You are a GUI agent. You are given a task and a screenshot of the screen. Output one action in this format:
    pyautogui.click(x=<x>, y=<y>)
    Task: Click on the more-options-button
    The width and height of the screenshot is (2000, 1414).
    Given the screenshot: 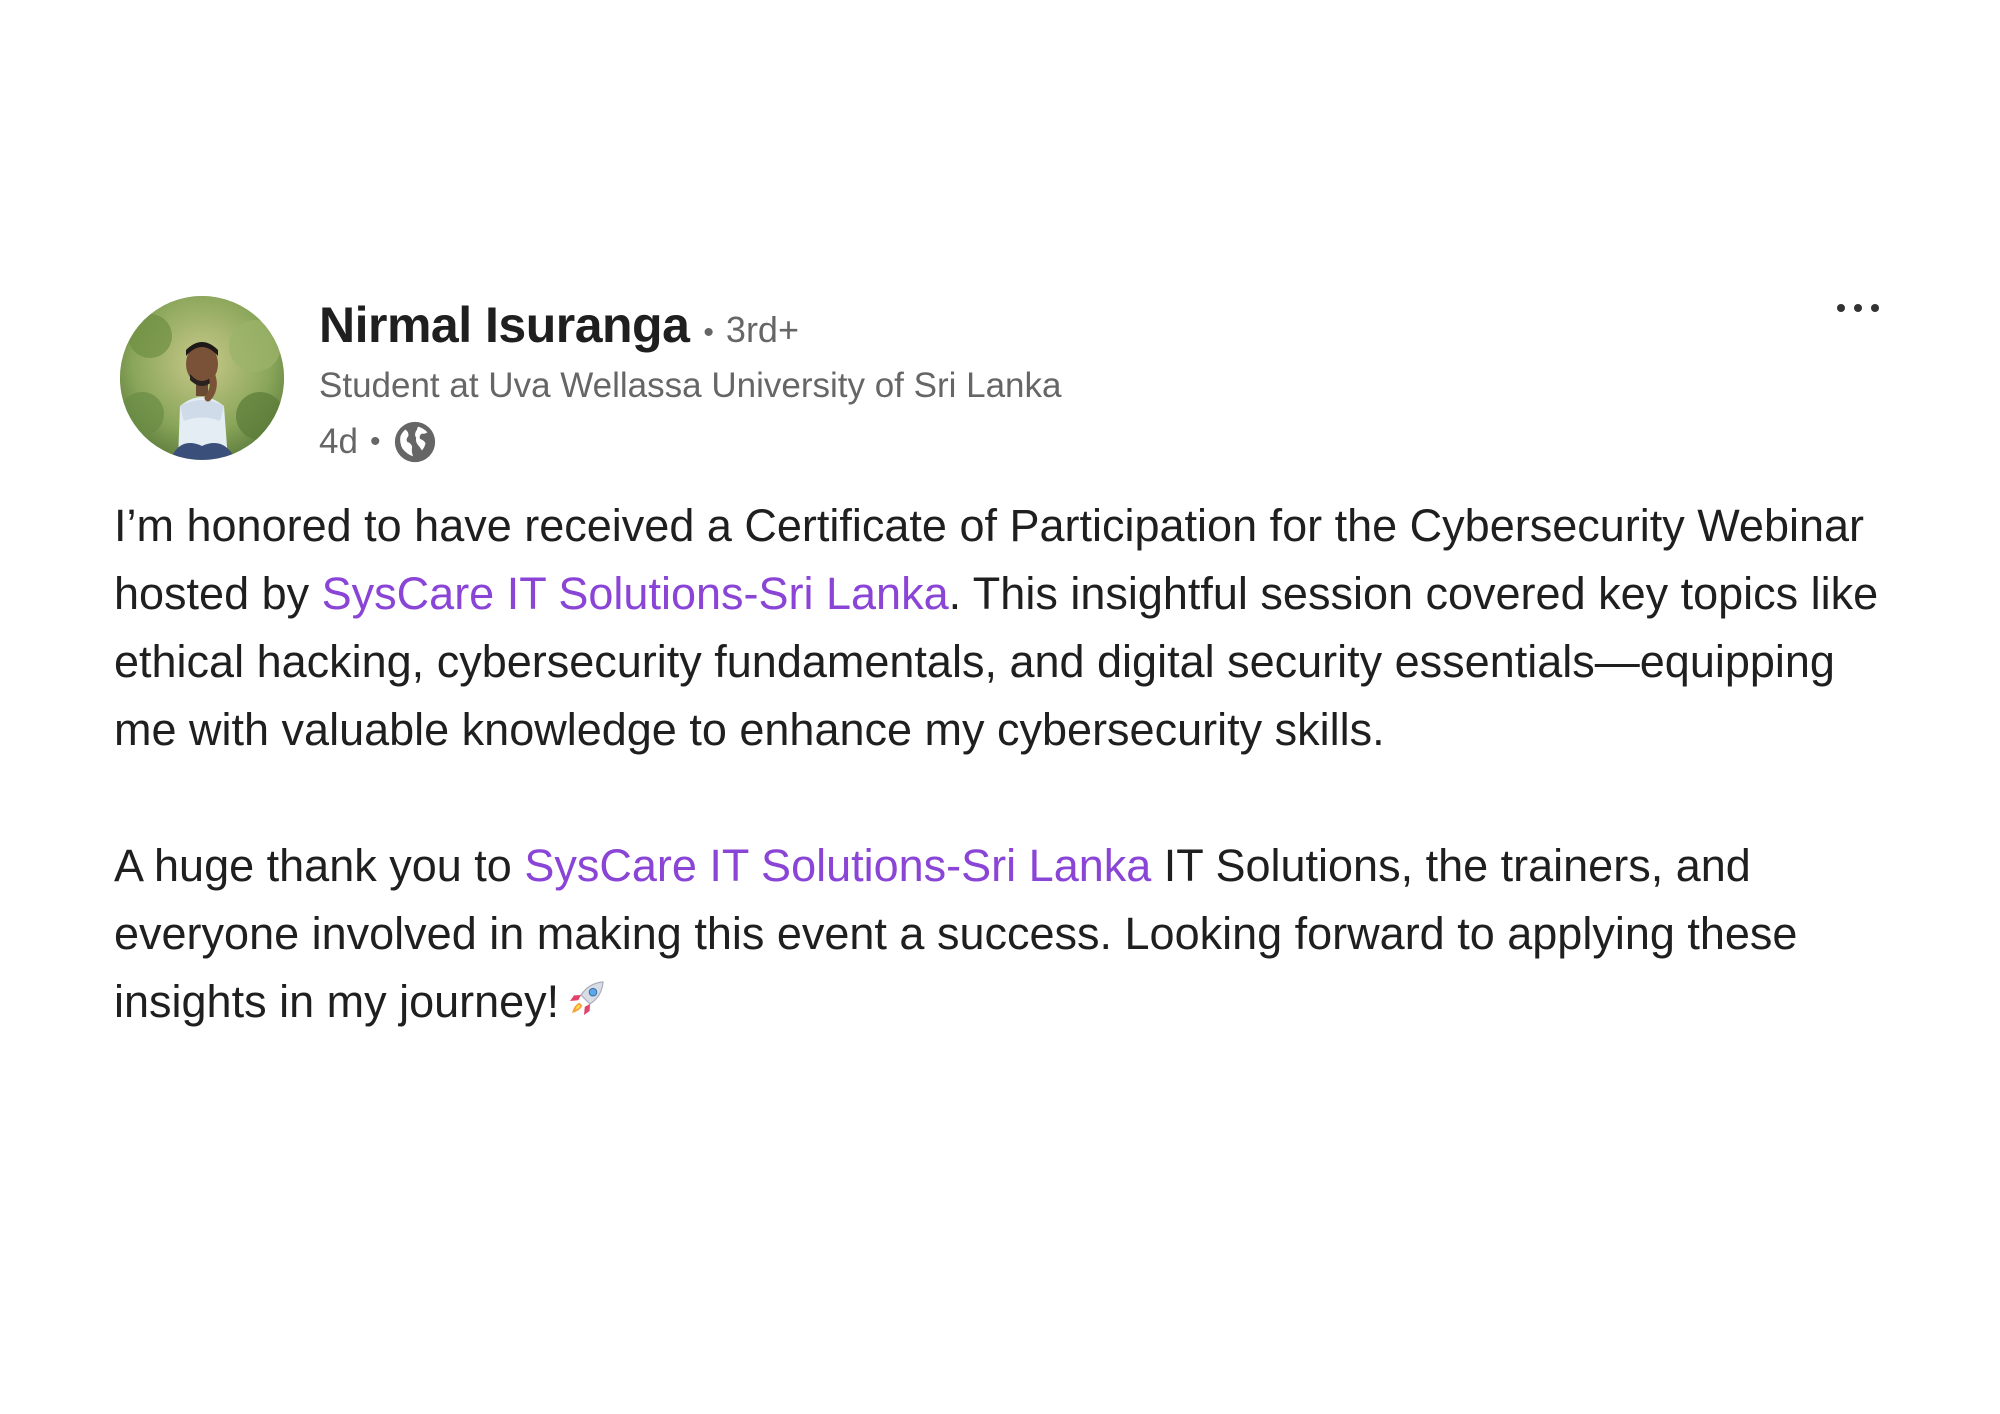 What is the action you would take?
    pyautogui.click(x=1858, y=308)
    